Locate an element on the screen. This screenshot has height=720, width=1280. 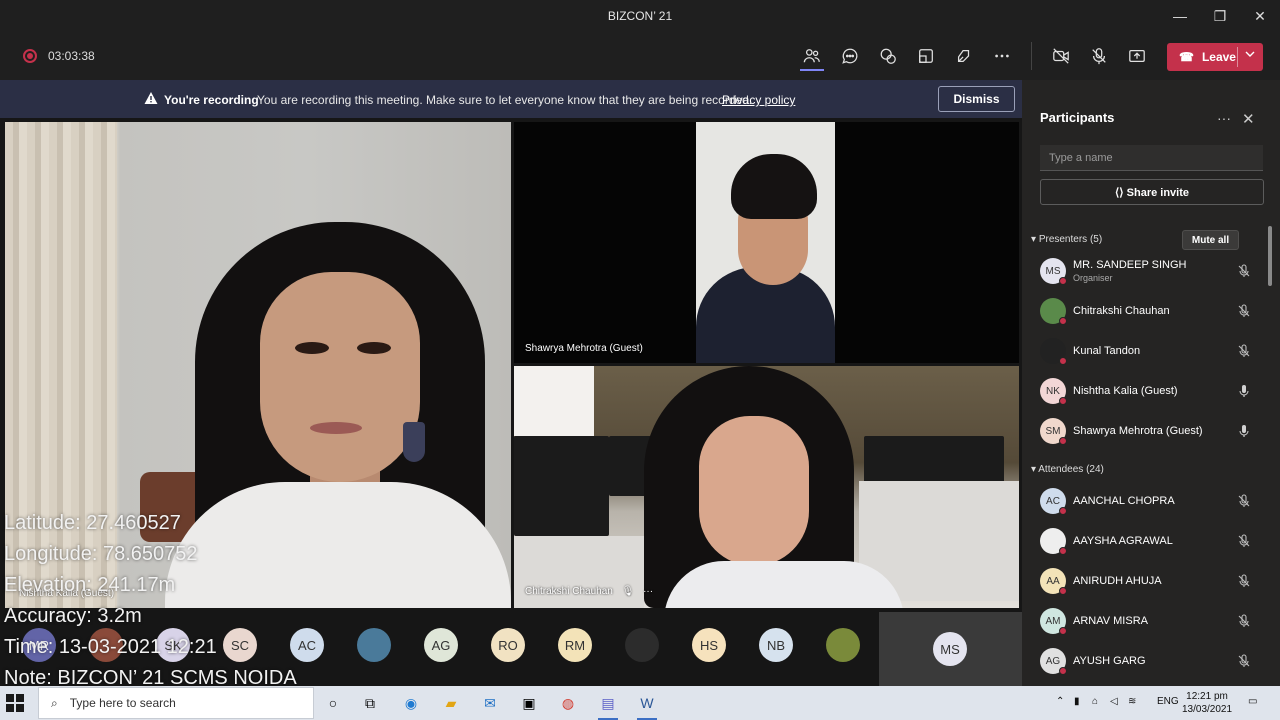
participant-row: AM ARNAV MISRA is located at coordinates (1152, 622).